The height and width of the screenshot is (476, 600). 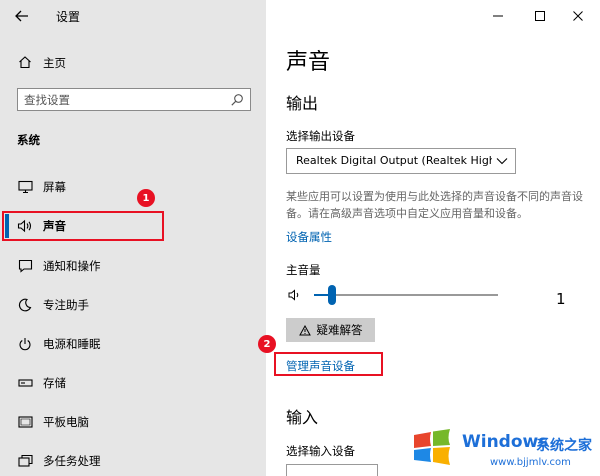 I want to click on input-heading: 输入, so click(x=302, y=417).